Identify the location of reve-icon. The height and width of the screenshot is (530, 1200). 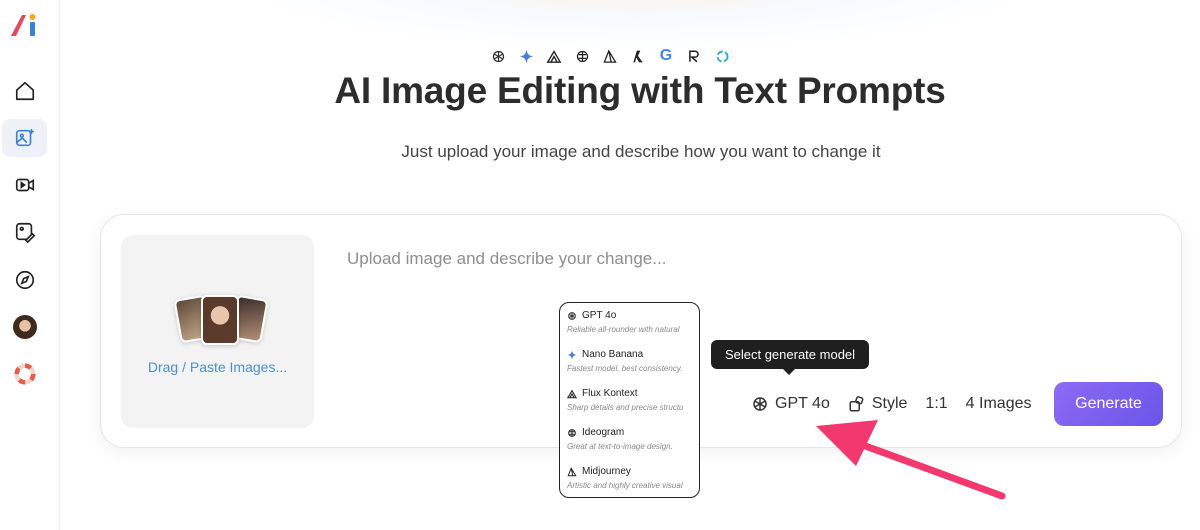
(694, 56).